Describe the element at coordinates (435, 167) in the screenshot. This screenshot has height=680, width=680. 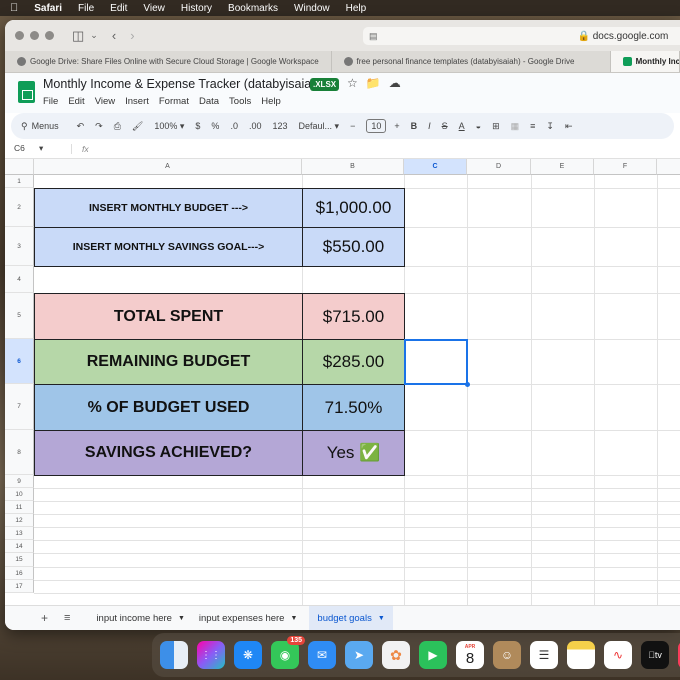
I see `column-header-c: C` at that location.